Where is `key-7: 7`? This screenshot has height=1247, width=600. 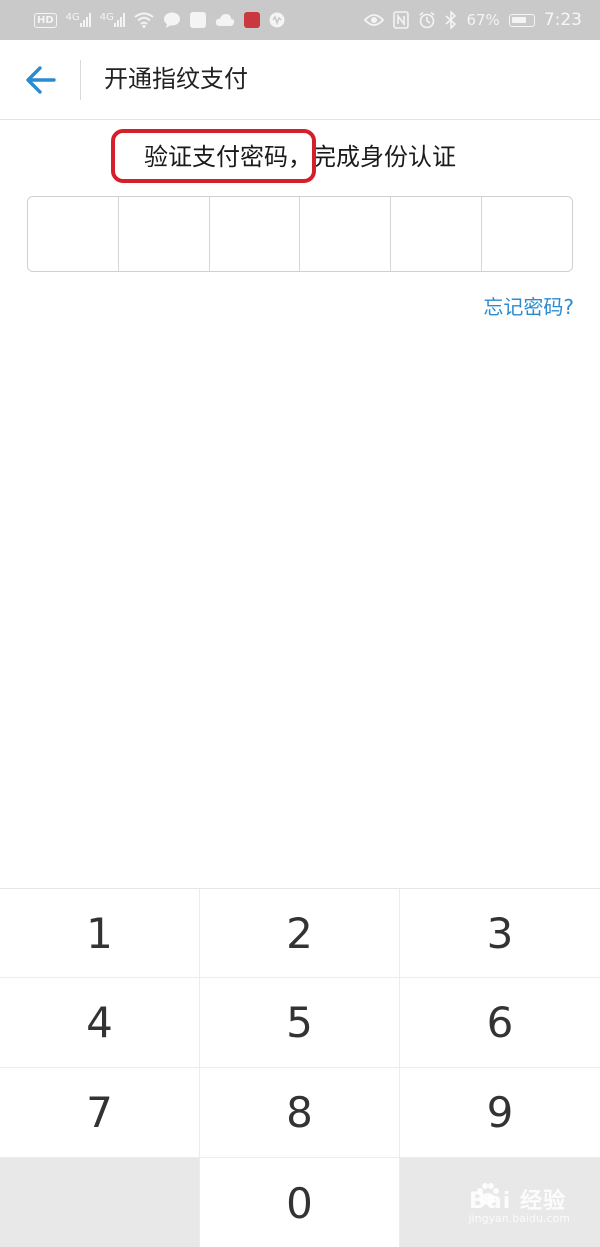 key-7: 7 is located at coordinates (100, 1113).